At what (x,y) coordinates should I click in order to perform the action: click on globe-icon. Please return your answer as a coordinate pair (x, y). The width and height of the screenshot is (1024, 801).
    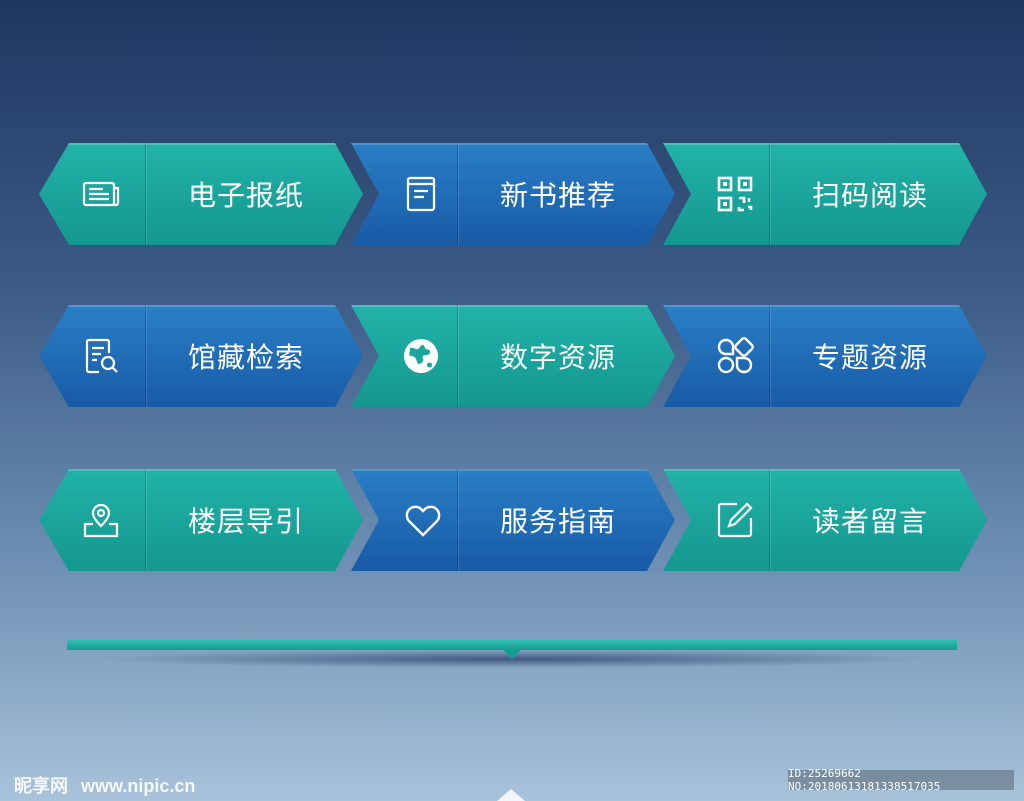
    Looking at the image, I should click on (421, 356).